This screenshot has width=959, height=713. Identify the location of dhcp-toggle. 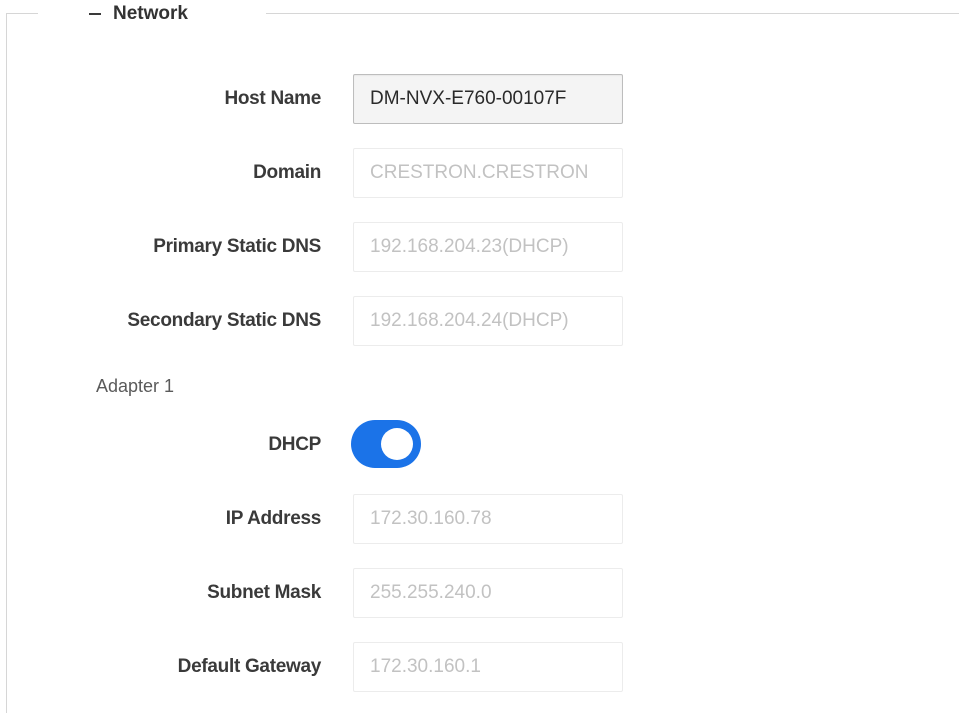
(386, 444).